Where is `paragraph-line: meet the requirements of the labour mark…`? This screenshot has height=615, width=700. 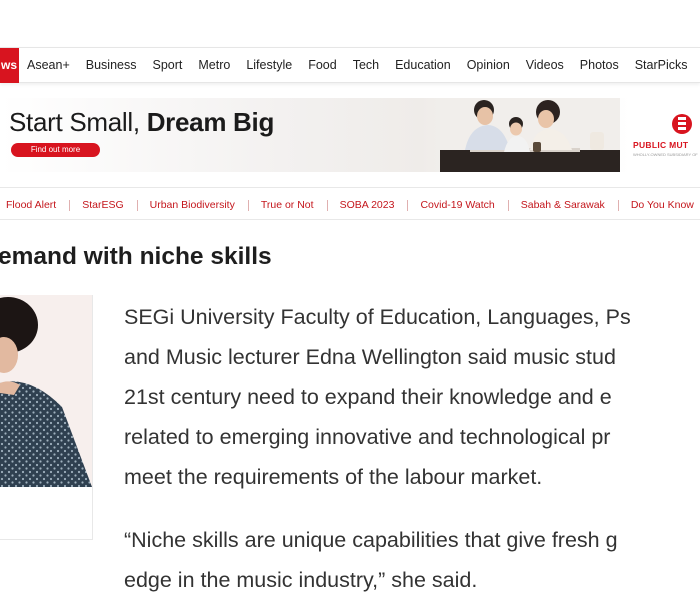 paragraph-line: meet the requirements of the labour mark… is located at coordinates (333, 477).